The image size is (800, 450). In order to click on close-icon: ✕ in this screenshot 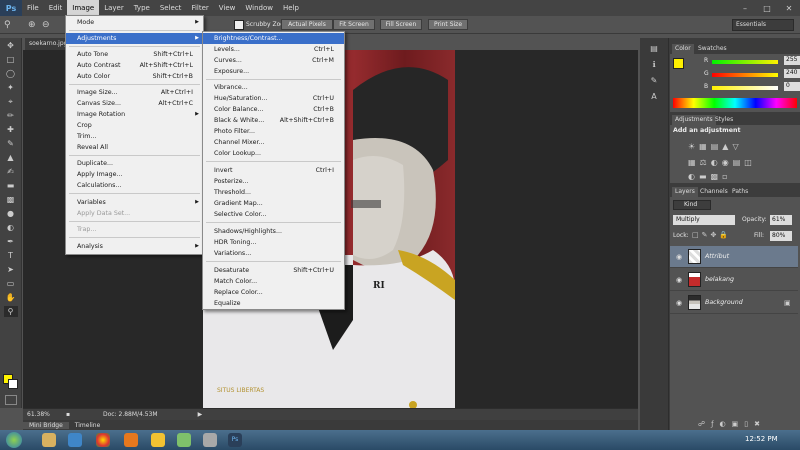, I will do `click(789, 8)`.